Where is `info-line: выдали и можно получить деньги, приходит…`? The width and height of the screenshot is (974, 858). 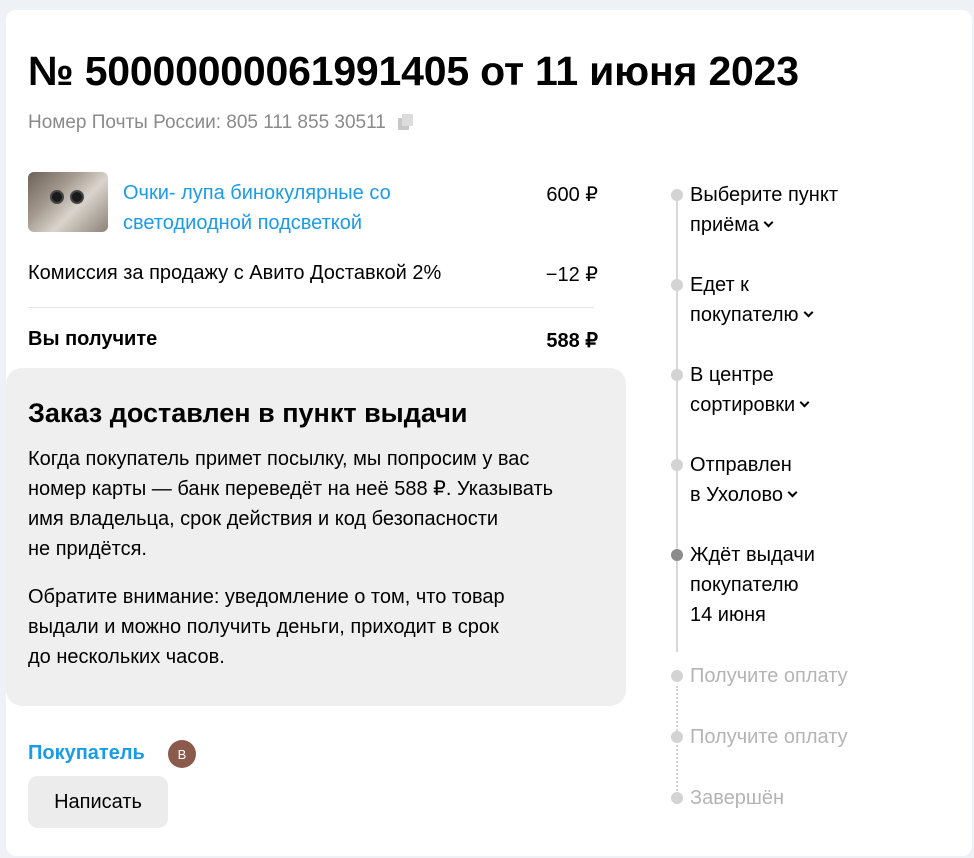 info-line: выдали и можно получить деньги, приходит… is located at coordinates (263, 627).